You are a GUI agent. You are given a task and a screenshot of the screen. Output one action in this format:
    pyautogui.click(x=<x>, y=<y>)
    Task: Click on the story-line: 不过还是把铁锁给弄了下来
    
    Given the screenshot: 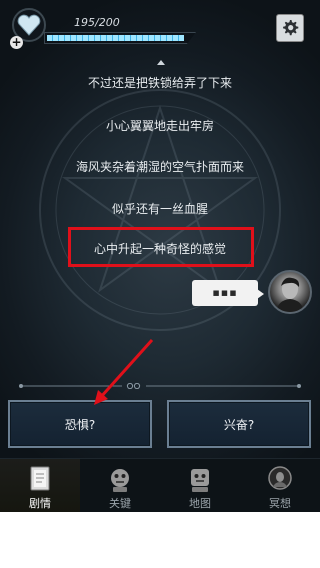 What is the action you would take?
    pyautogui.click(x=159, y=83)
    